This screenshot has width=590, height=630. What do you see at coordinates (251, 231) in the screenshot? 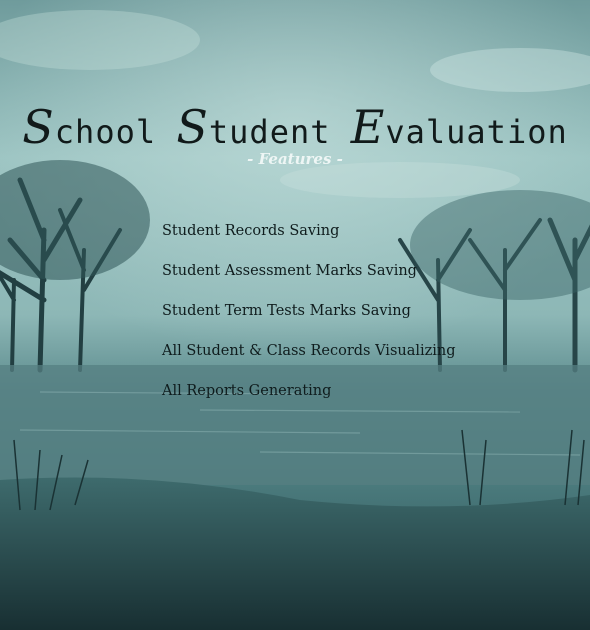
I see `feature-item: Student Records Saving` at bounding box center [251, 231].